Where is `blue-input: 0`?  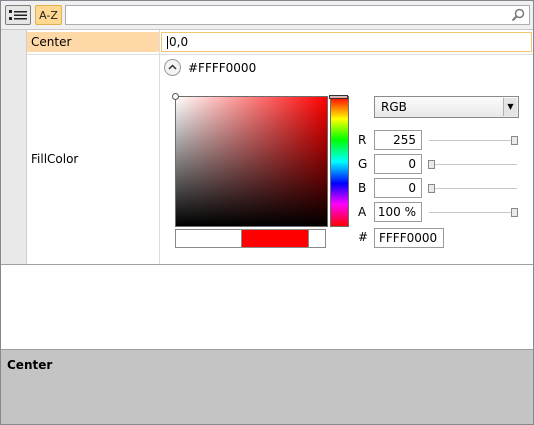
blue-input: 0 is located at coordinates (398, 188).